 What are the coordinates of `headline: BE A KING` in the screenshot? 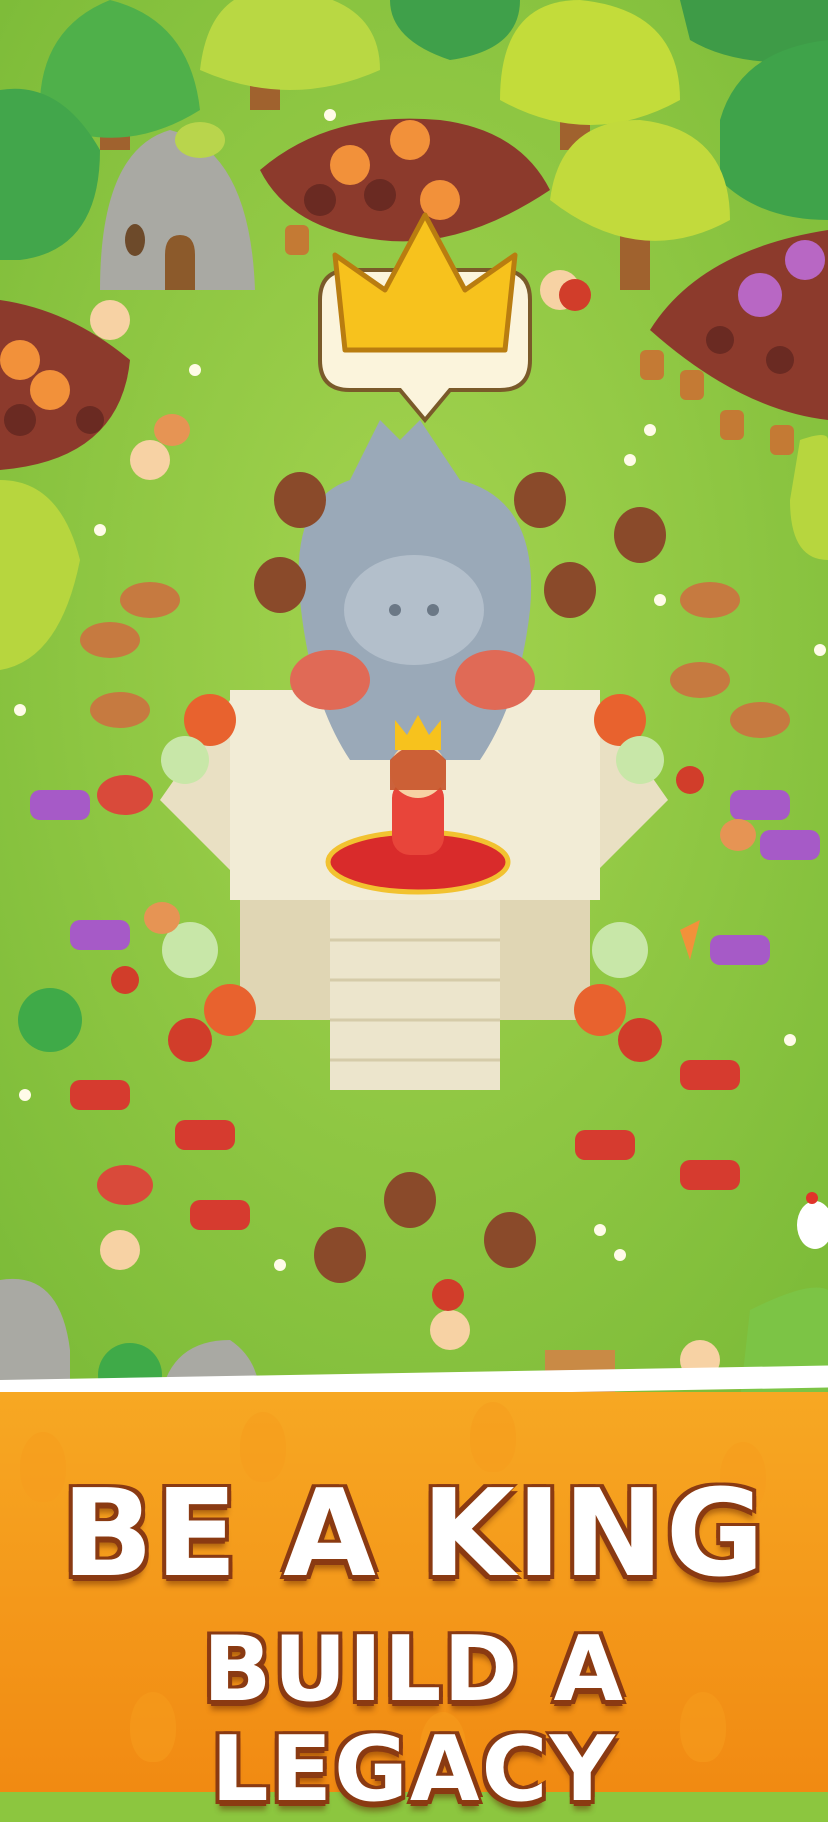 It's located at (414, 1534).